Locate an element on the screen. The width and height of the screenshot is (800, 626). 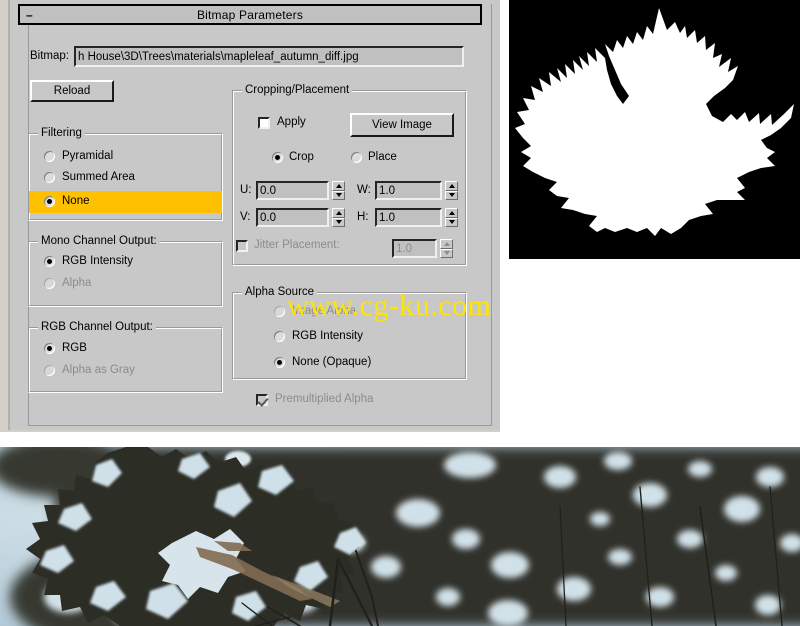
jitter-value-row: 1.0 is located at coordinates (422, 248).